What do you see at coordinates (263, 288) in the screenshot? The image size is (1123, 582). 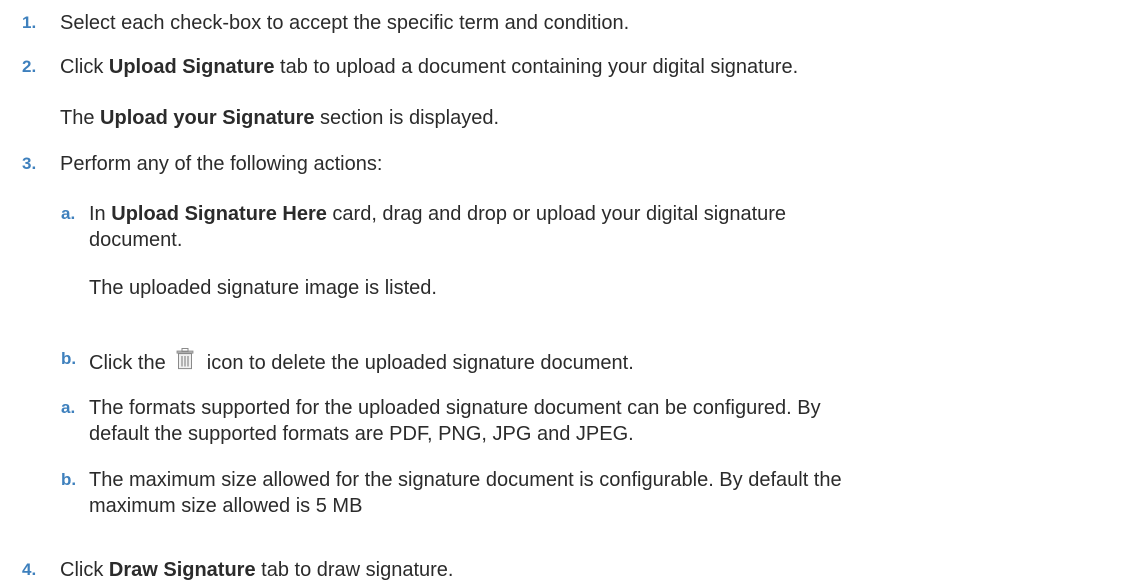 I see `substep-3a-result: The uploaded signature image is listed.` at bounding box center [263, 288].